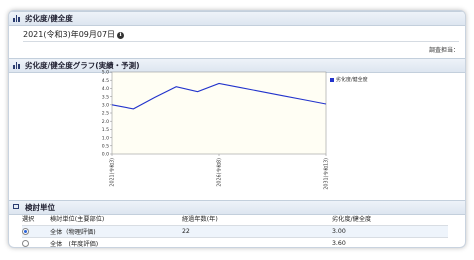 The image size is (474, 260). What do you see at coordinates (105, 73) in the screenshot?
I see `y-tick-label: 5.0` at bounding box center [105, 73].